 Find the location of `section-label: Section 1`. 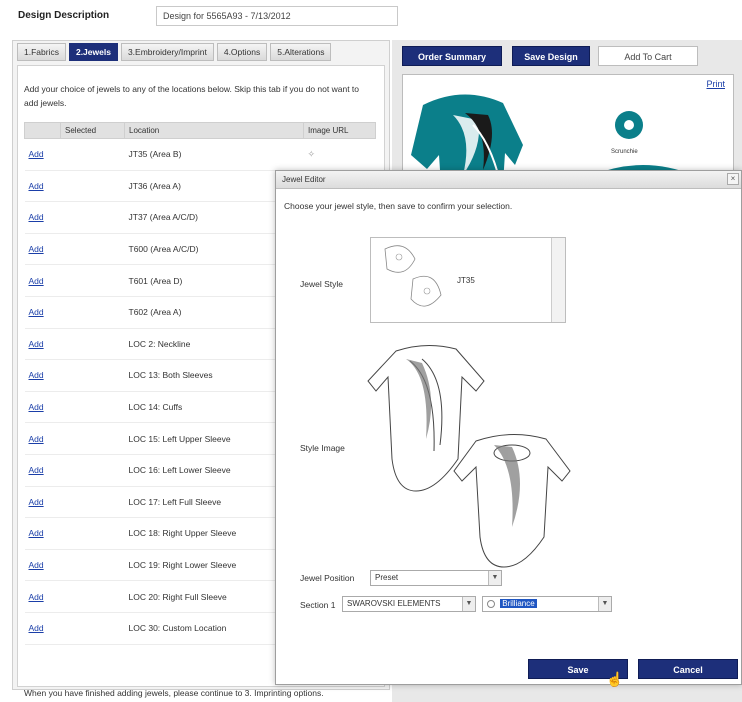

section-label: Section 1 is located at coordinates (318, 605).